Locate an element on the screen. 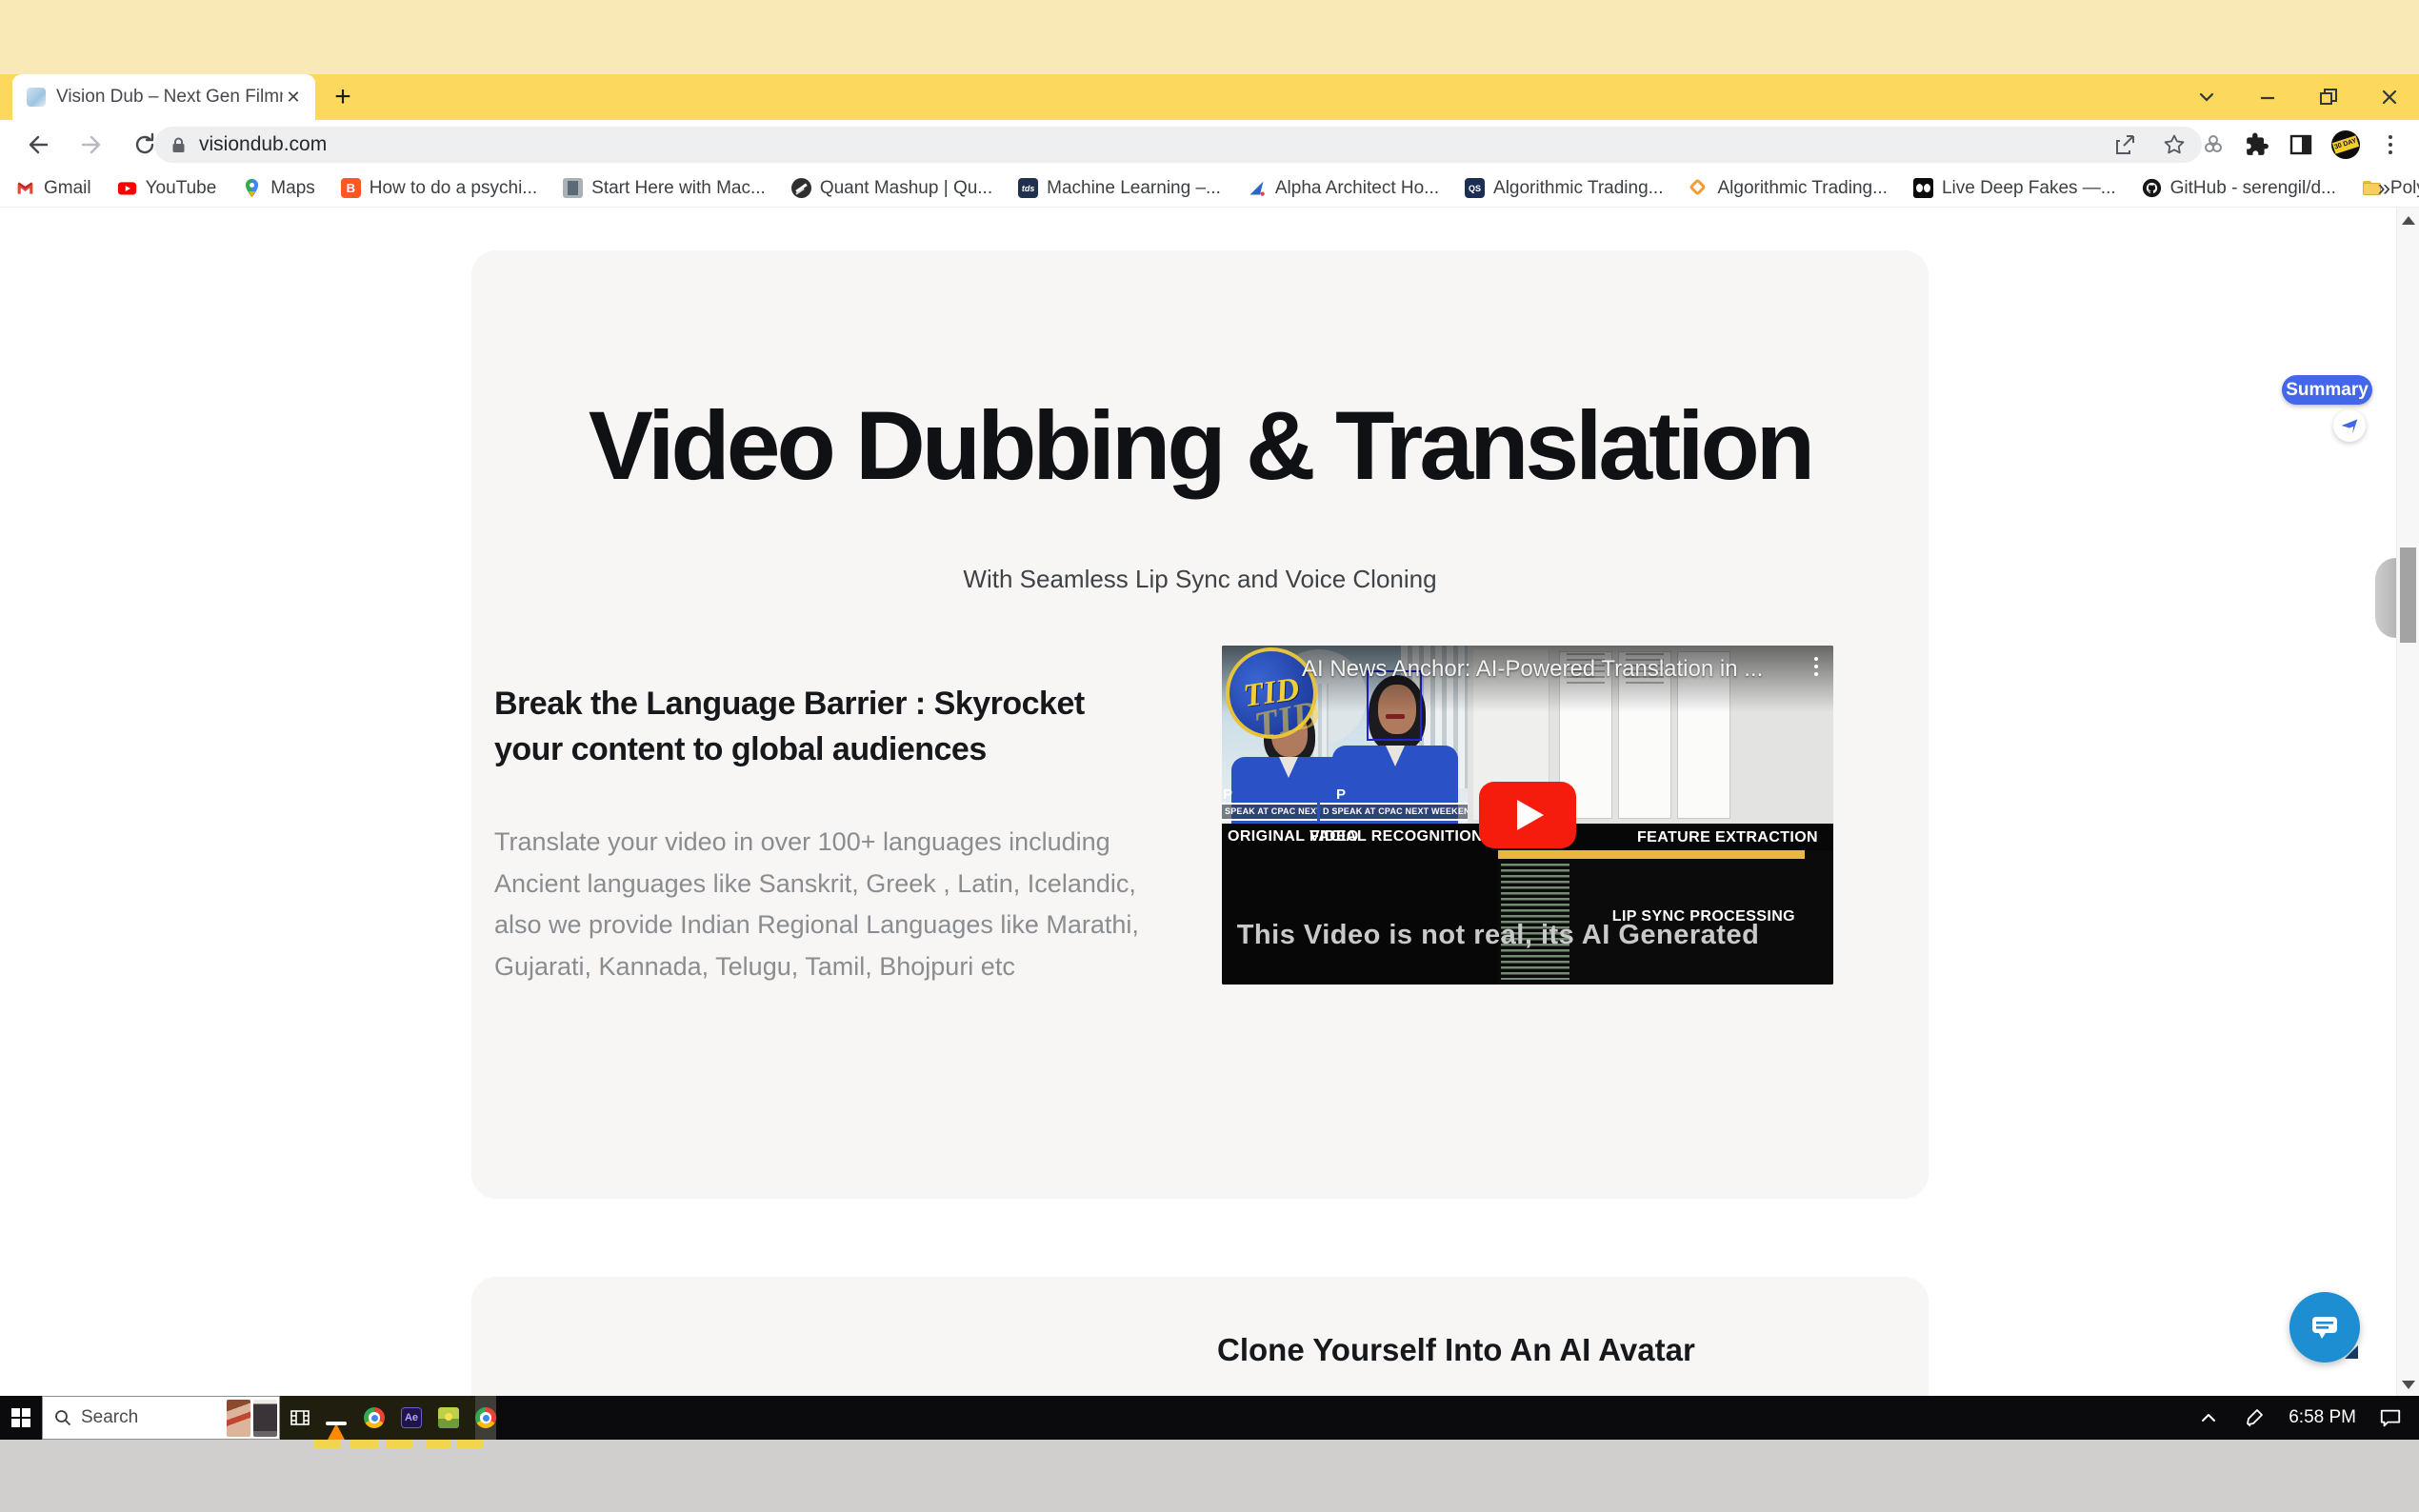 The height and width of the screenshot is (1512, 2419). tab-strip: Vision Dub – Next Gen Filmmaki ✕ + is located at coordinates (1209, 97).